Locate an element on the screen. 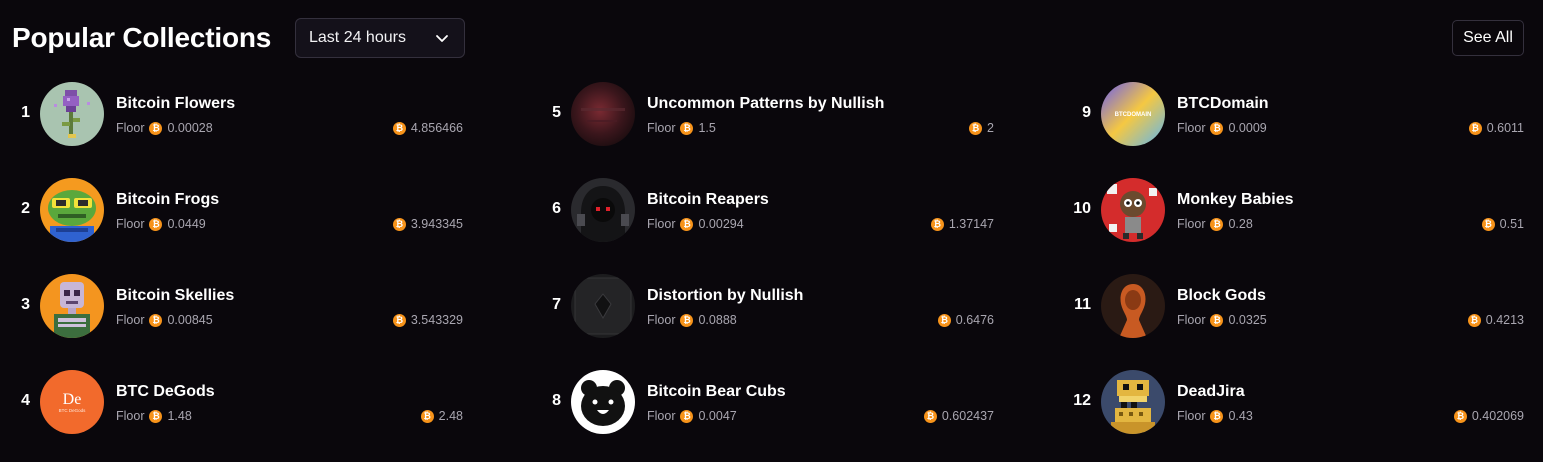  rank-number: 3 is located at coordinates (25, 304).